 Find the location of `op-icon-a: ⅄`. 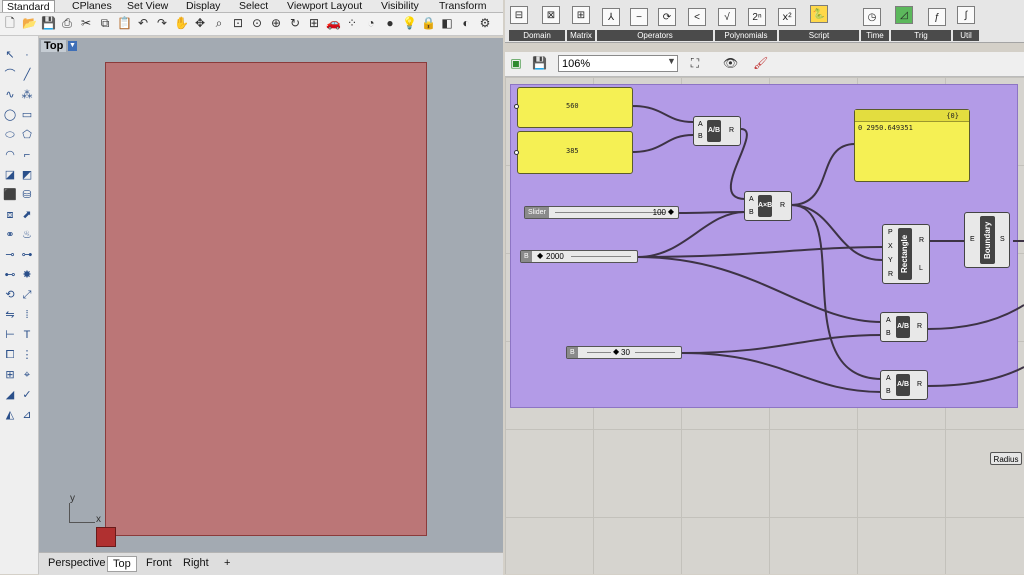

op-icon-a: ⅄ is located at coordinates (611, 17).